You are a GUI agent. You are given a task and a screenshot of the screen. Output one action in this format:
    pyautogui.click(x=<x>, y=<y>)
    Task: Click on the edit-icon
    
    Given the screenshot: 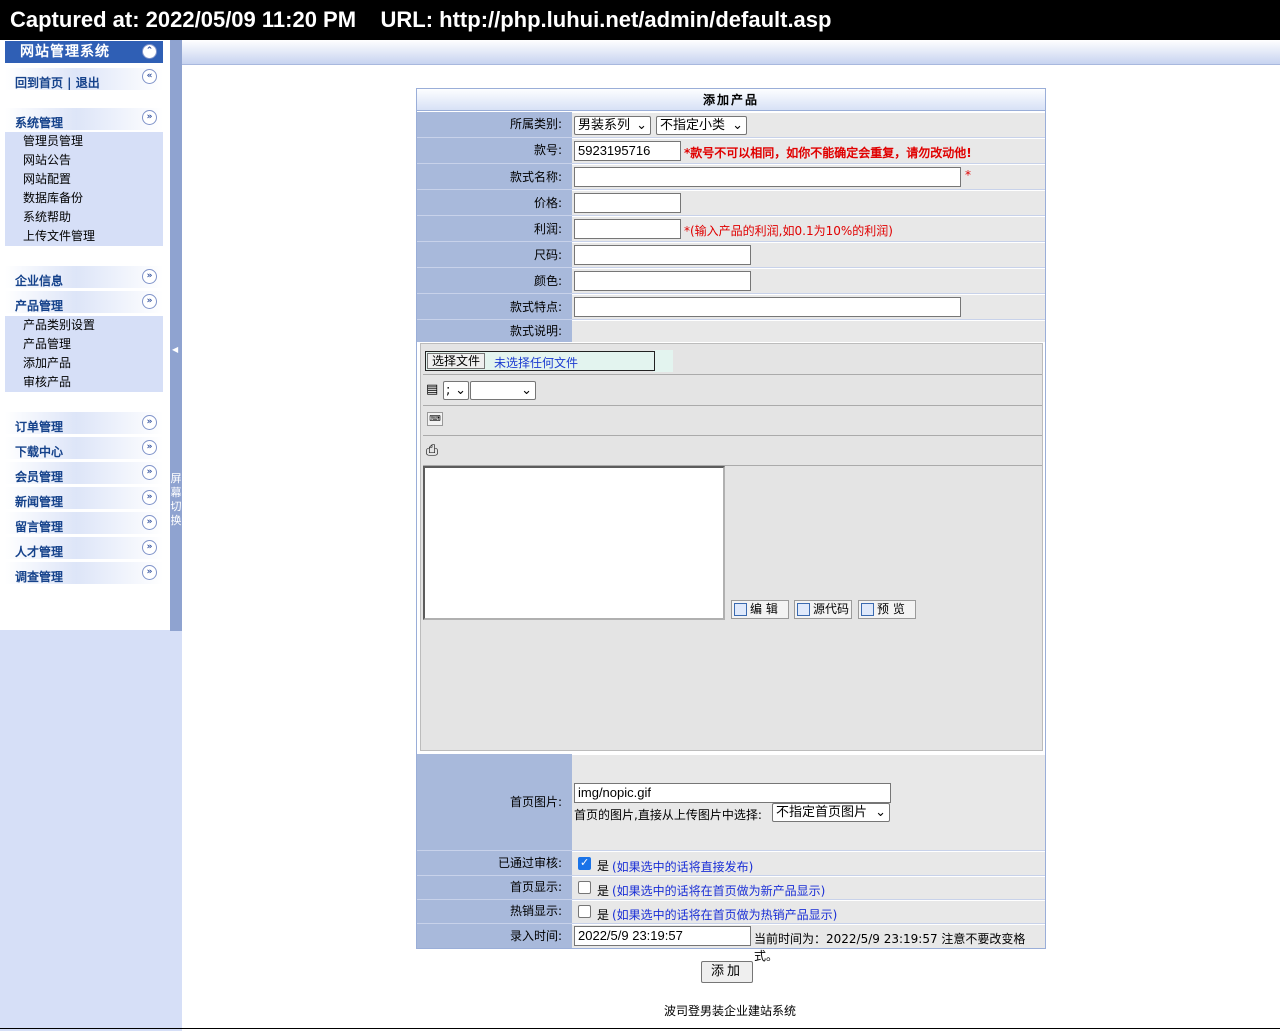 What is the action you would take?
    pyautogui.click(x=740, y=609)
    